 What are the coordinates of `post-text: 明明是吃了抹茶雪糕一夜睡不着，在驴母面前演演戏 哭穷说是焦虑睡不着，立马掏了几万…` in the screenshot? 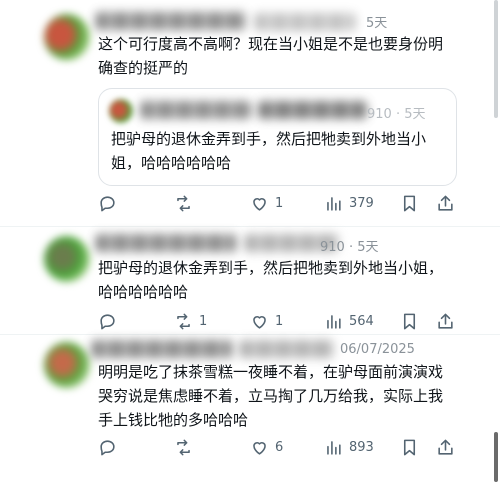 It's located at (271, 396).